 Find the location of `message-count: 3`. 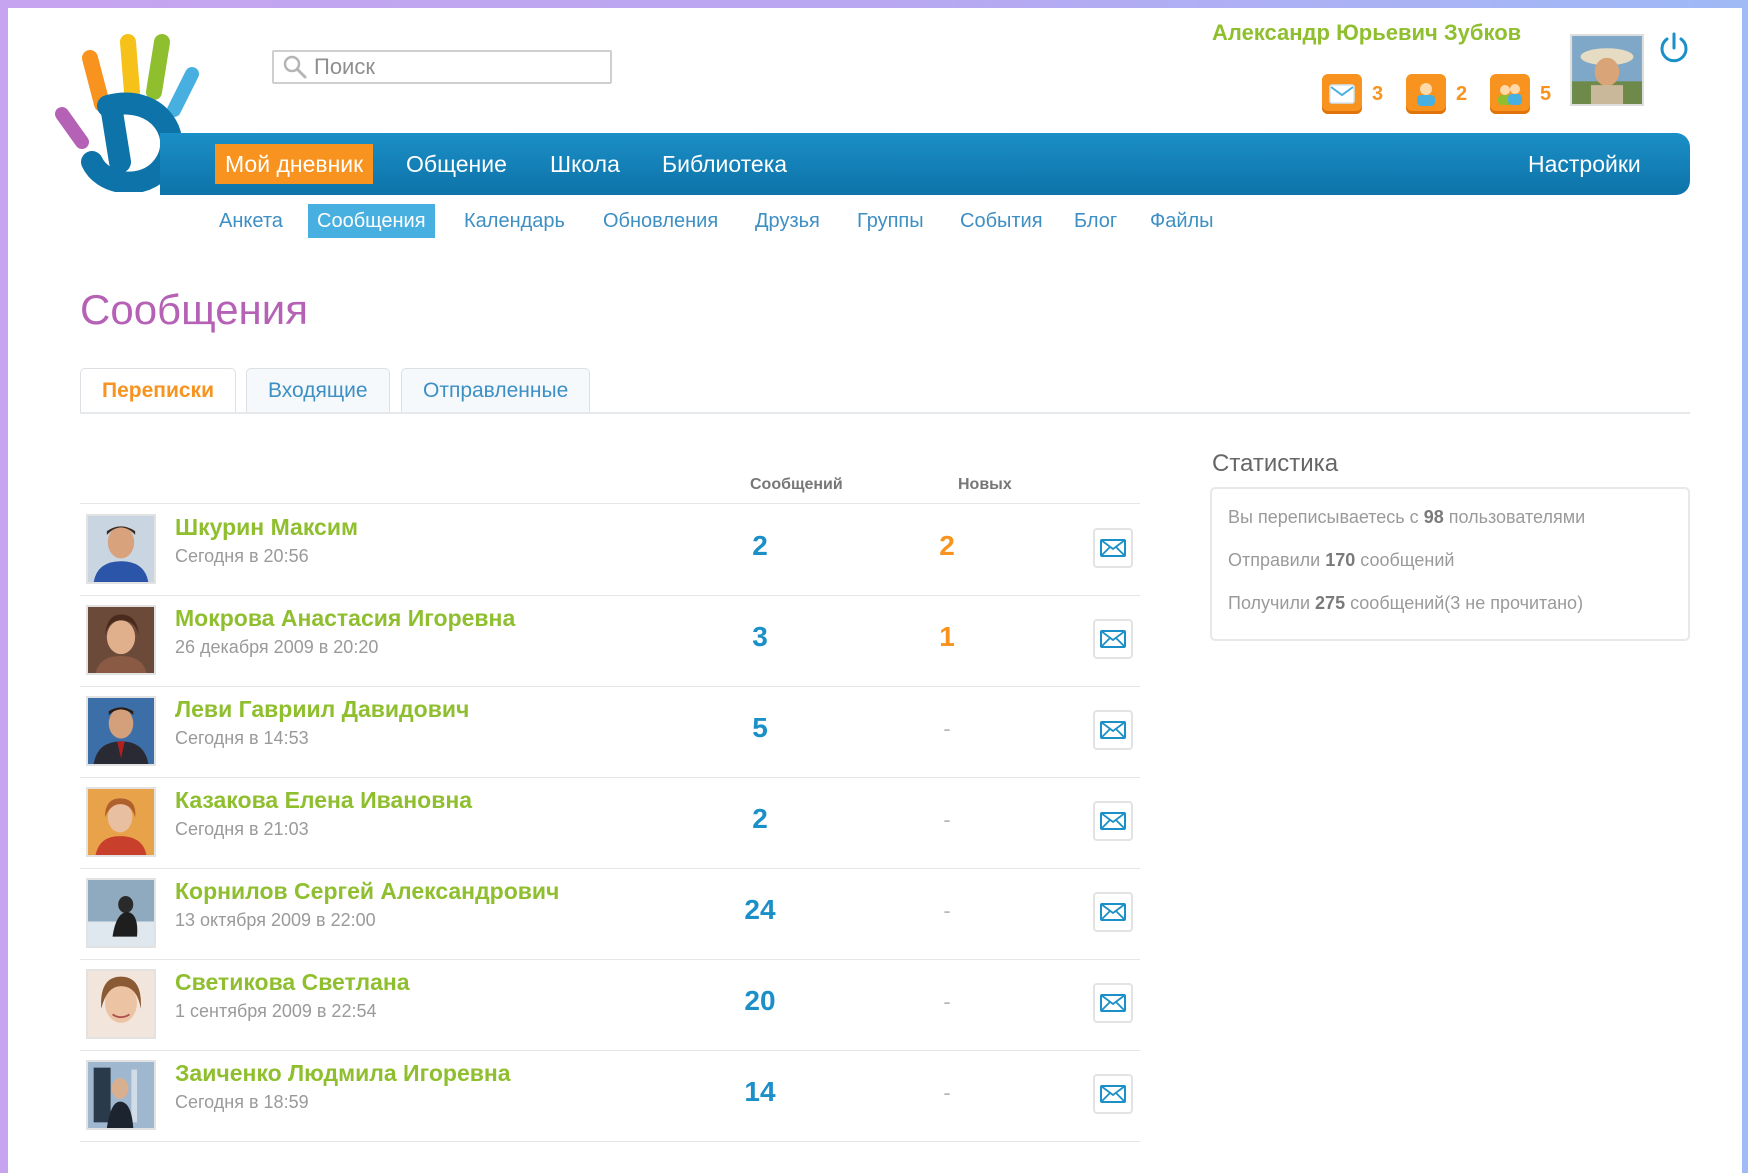

message-count: 3 is located at coordinates (760, 636).